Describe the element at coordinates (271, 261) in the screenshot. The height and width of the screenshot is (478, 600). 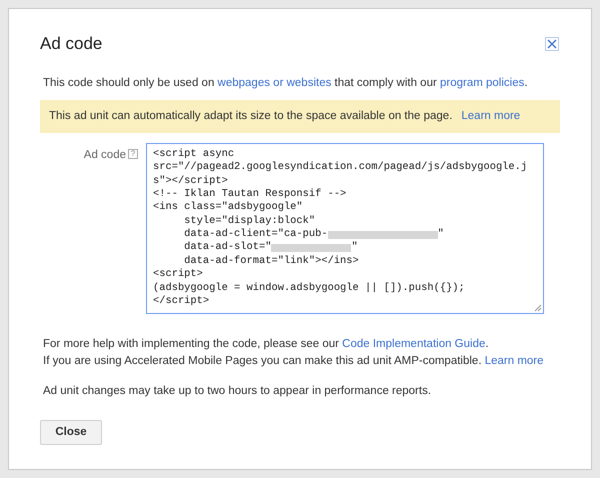
I see `code-line: data-ad-format="link"></ins>` at that location.